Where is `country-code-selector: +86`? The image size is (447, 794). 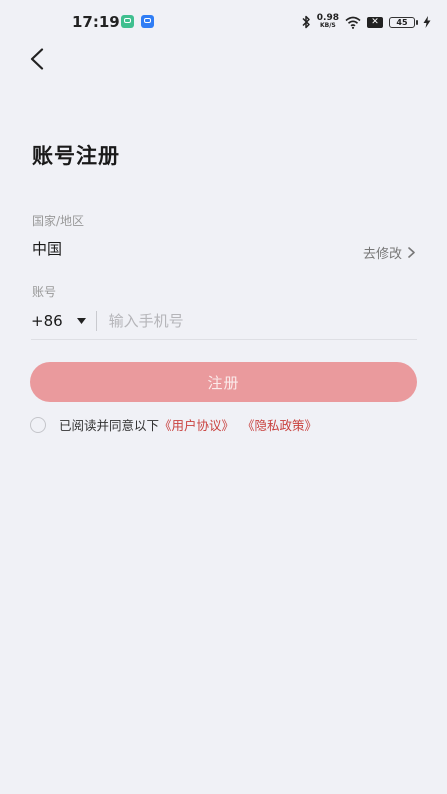 country-code-selector: +86 is located at coordinates (63, 321).